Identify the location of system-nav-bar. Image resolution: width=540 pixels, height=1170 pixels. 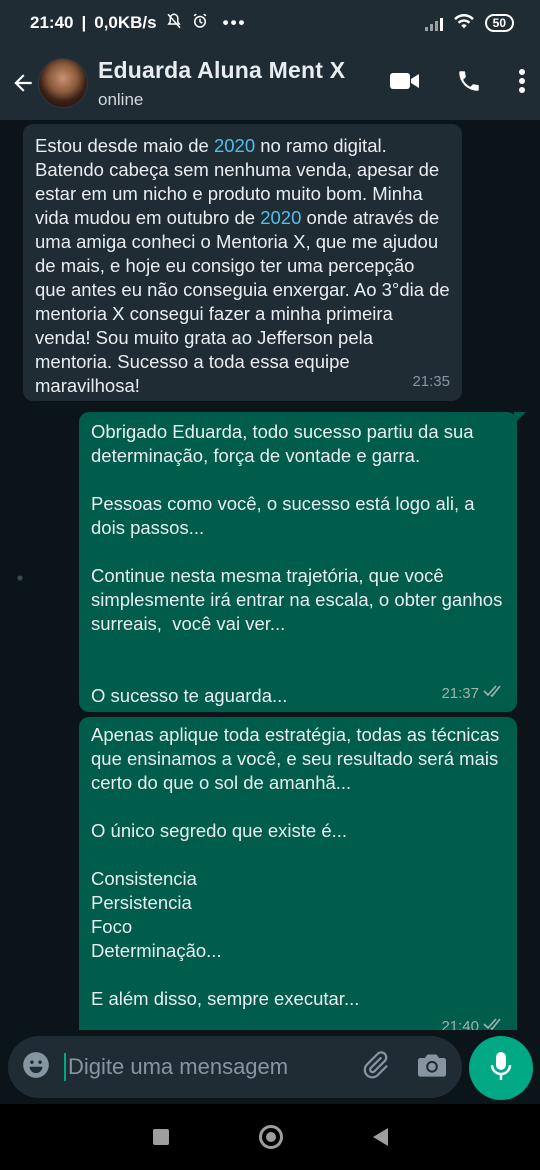
(270, 1137).